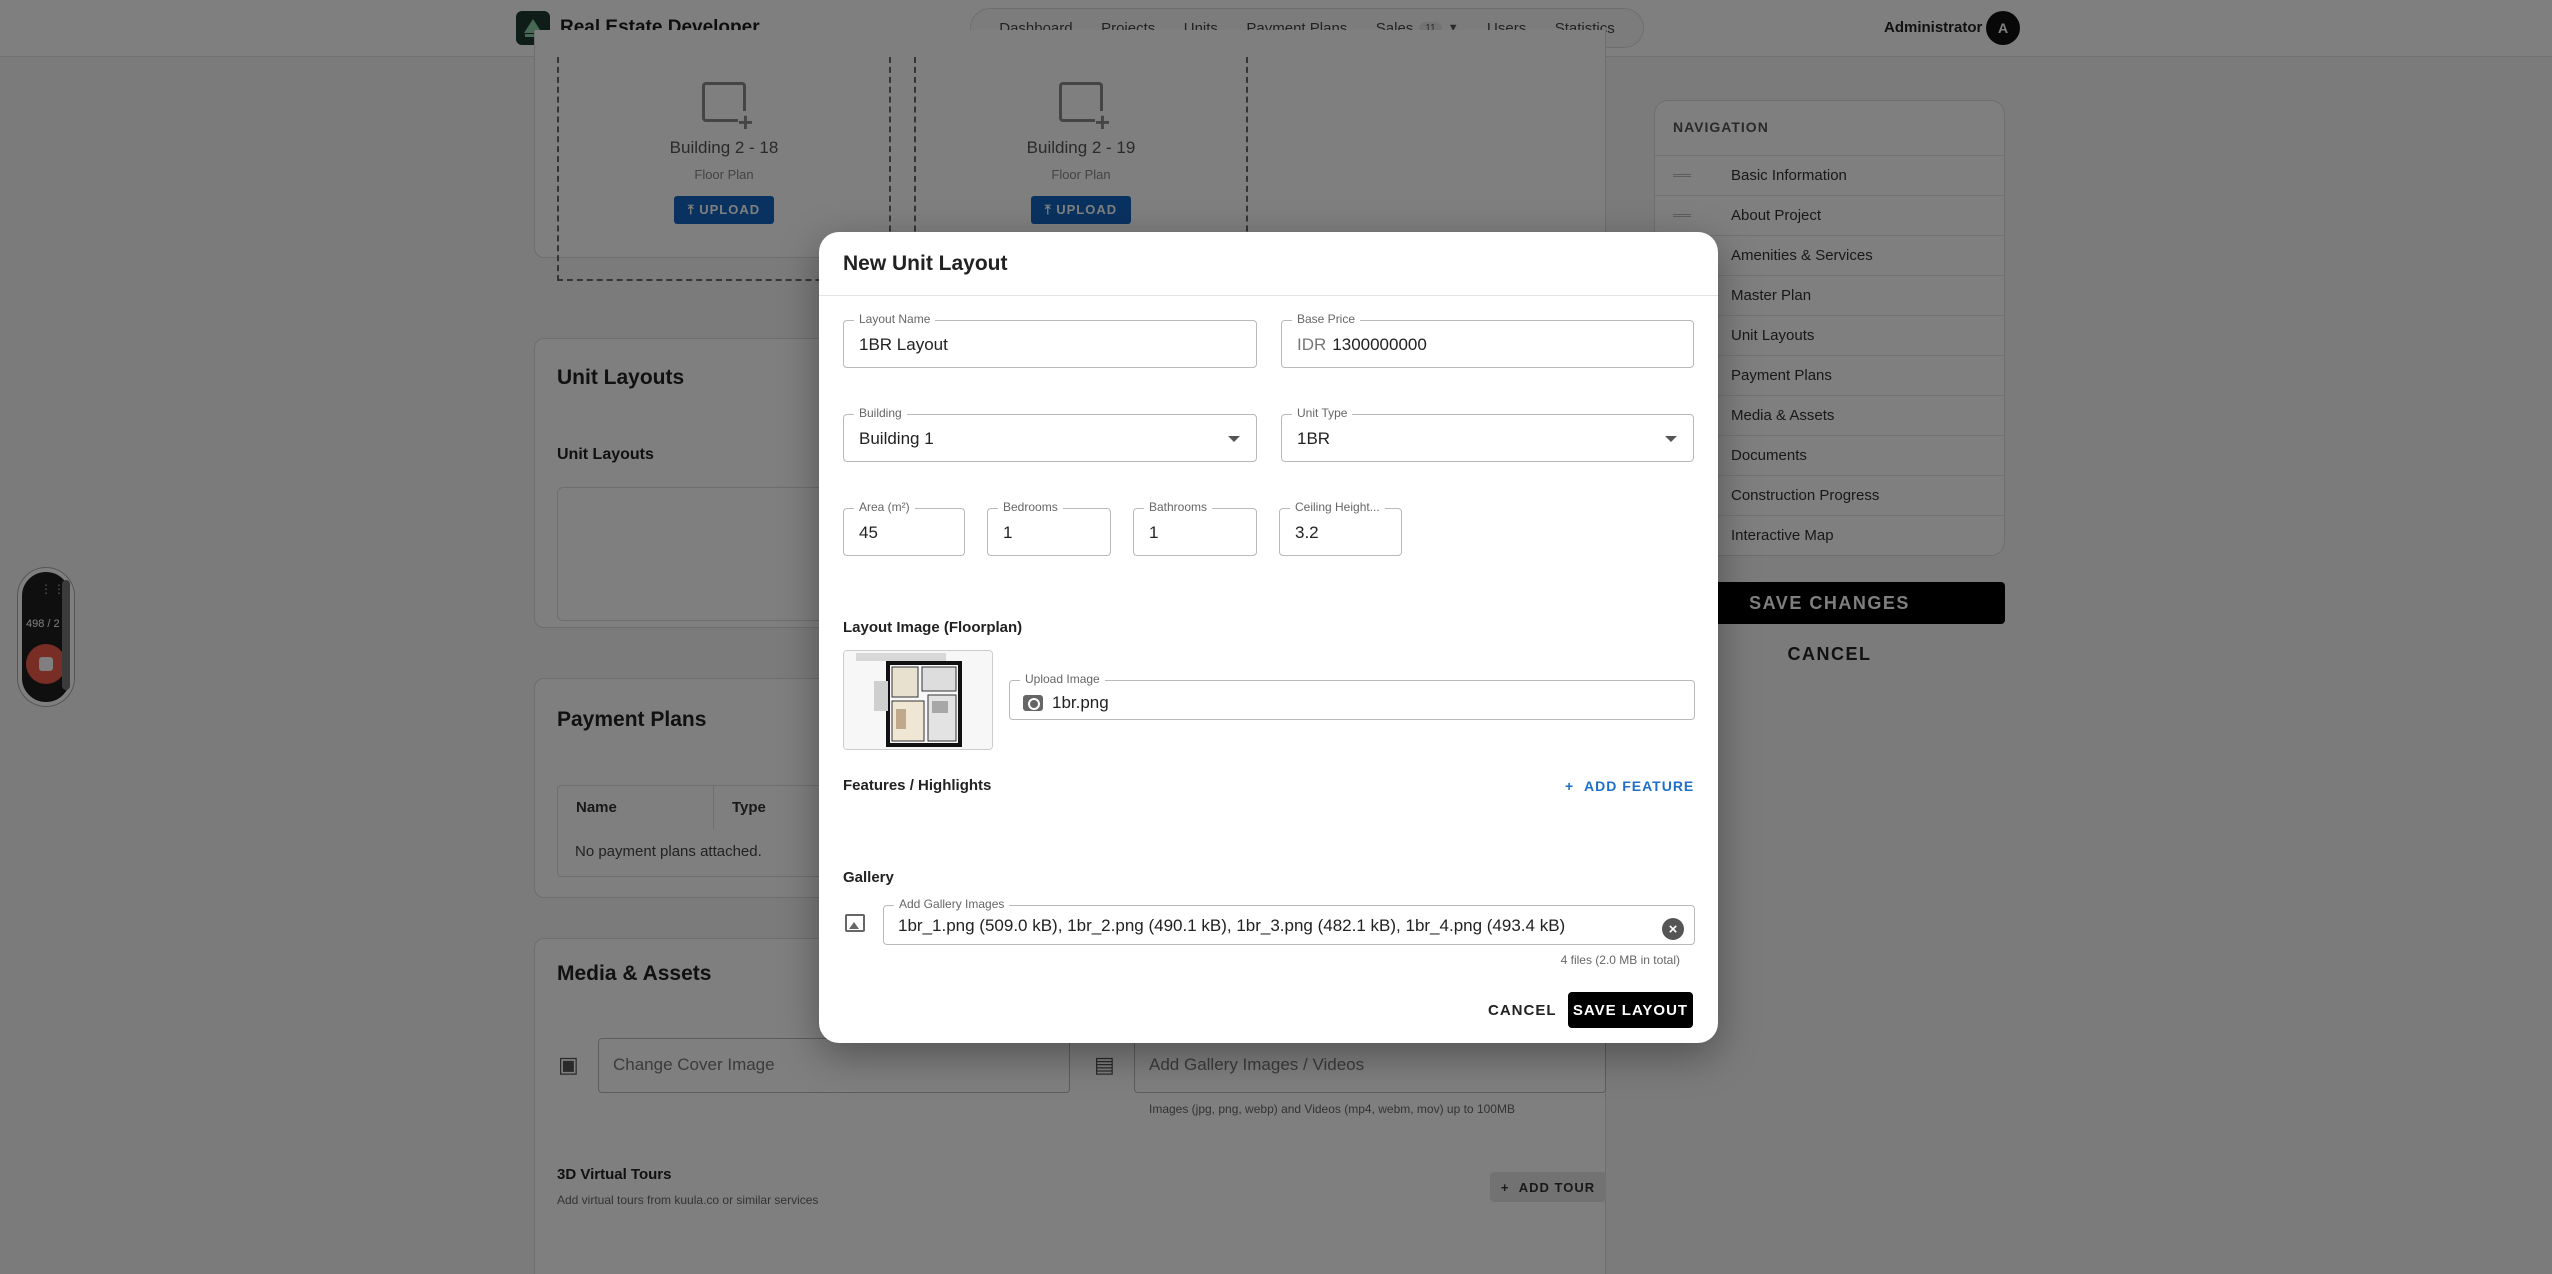 Image resolution: width=2552 pixels, height=1274 pixels. I want to click on field-label: Bedrooms, so click(1030, 507).